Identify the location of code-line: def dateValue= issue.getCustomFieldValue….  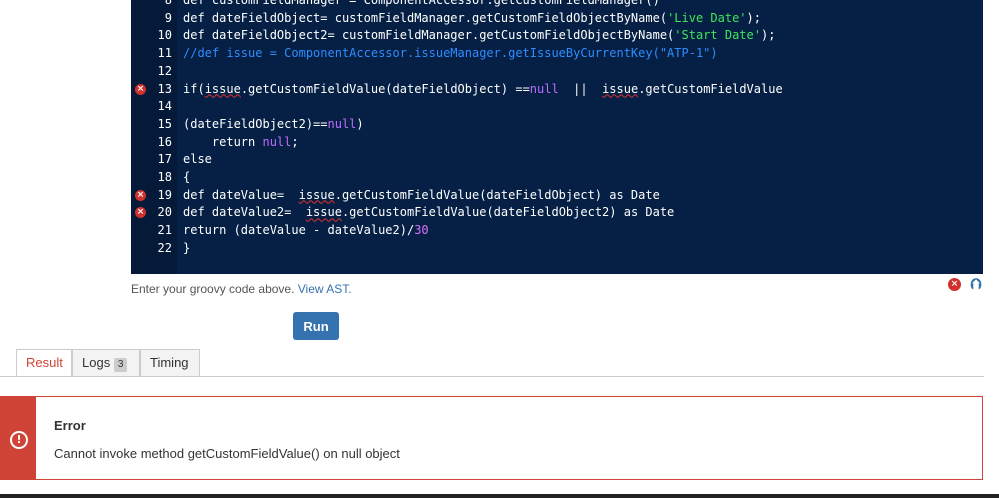
(421, 196).